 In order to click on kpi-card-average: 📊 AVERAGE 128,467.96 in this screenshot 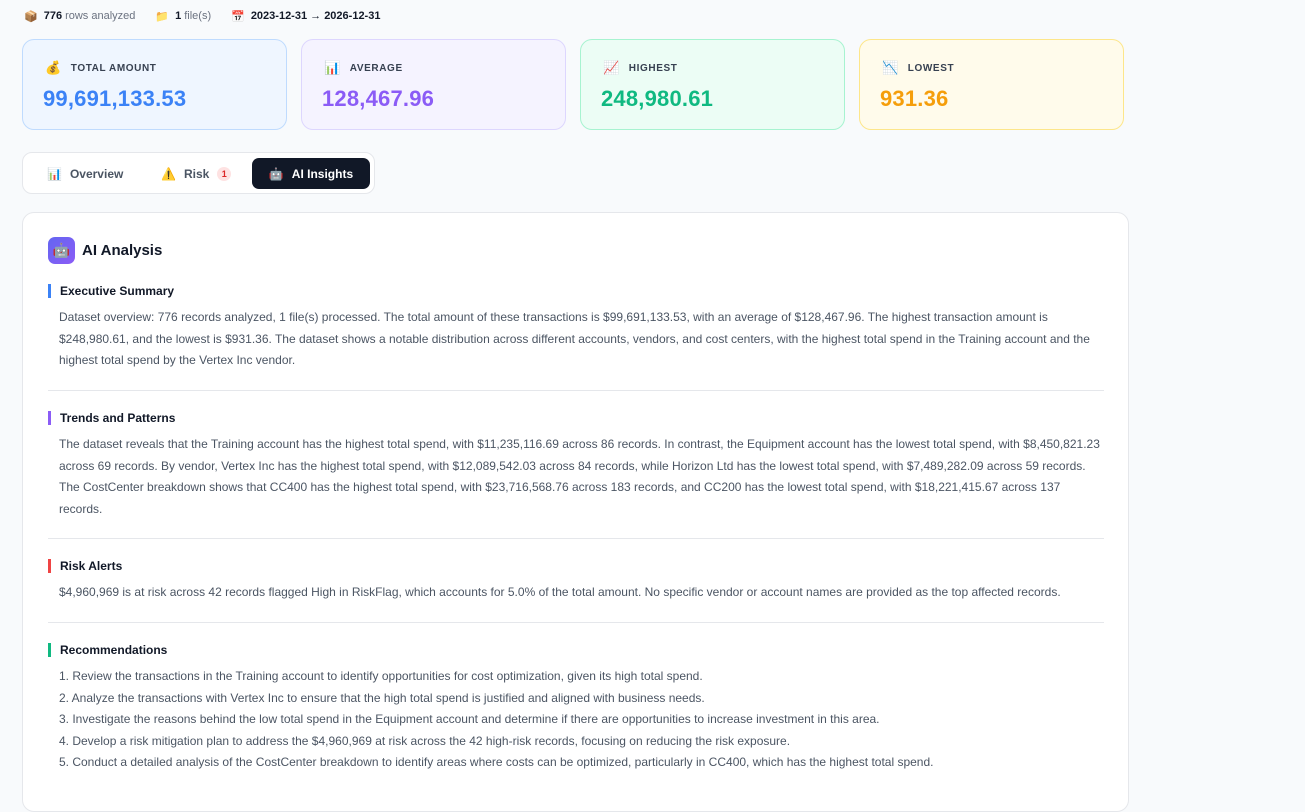, I will do `click(433, 84)`.